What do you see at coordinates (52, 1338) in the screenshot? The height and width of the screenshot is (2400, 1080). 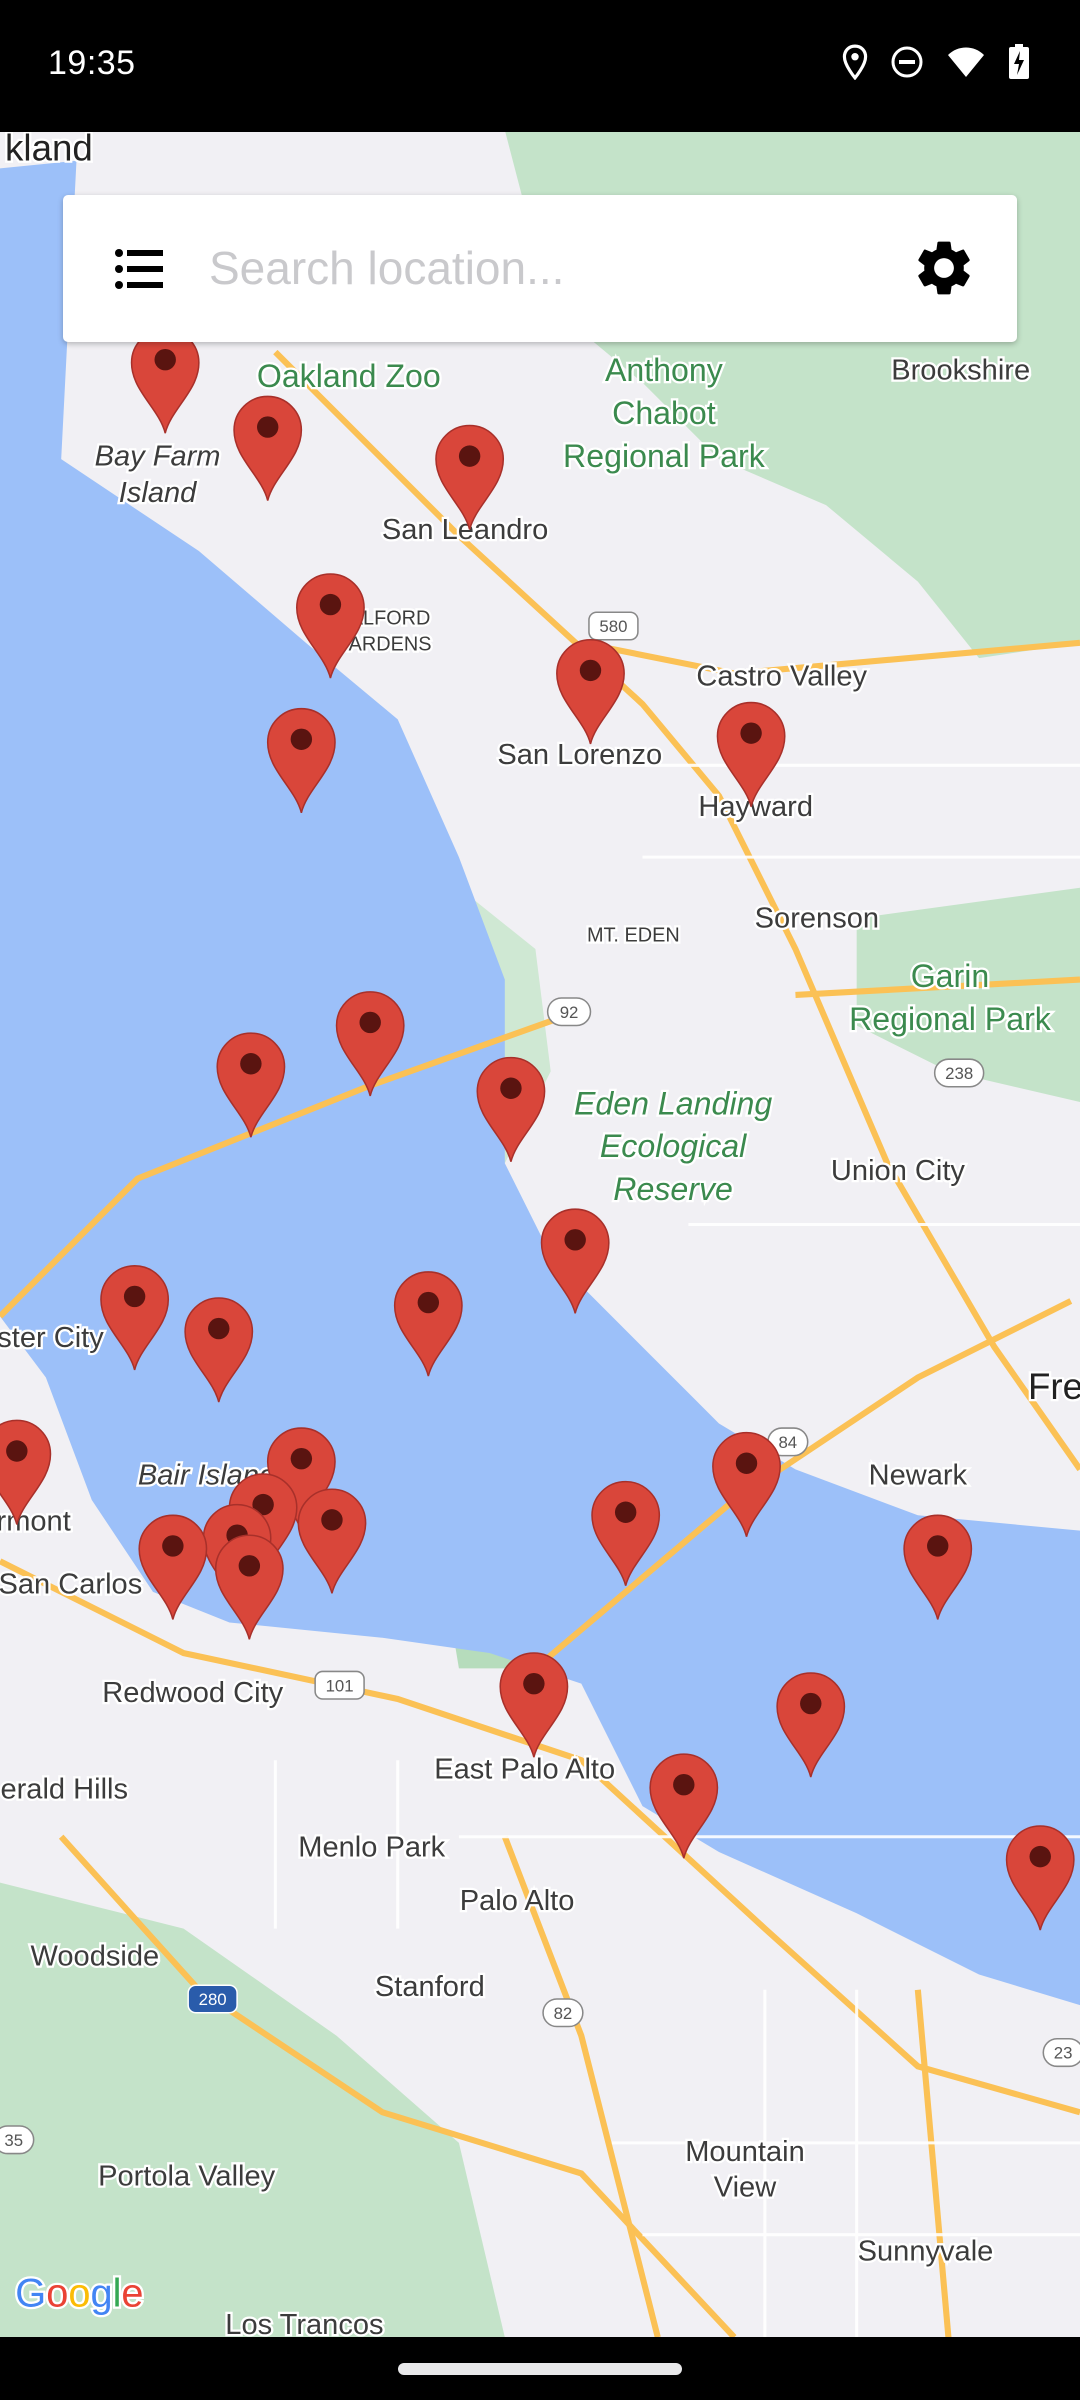 I see `map-label-foster-city: ster City` at bounding box center [52, 1338].